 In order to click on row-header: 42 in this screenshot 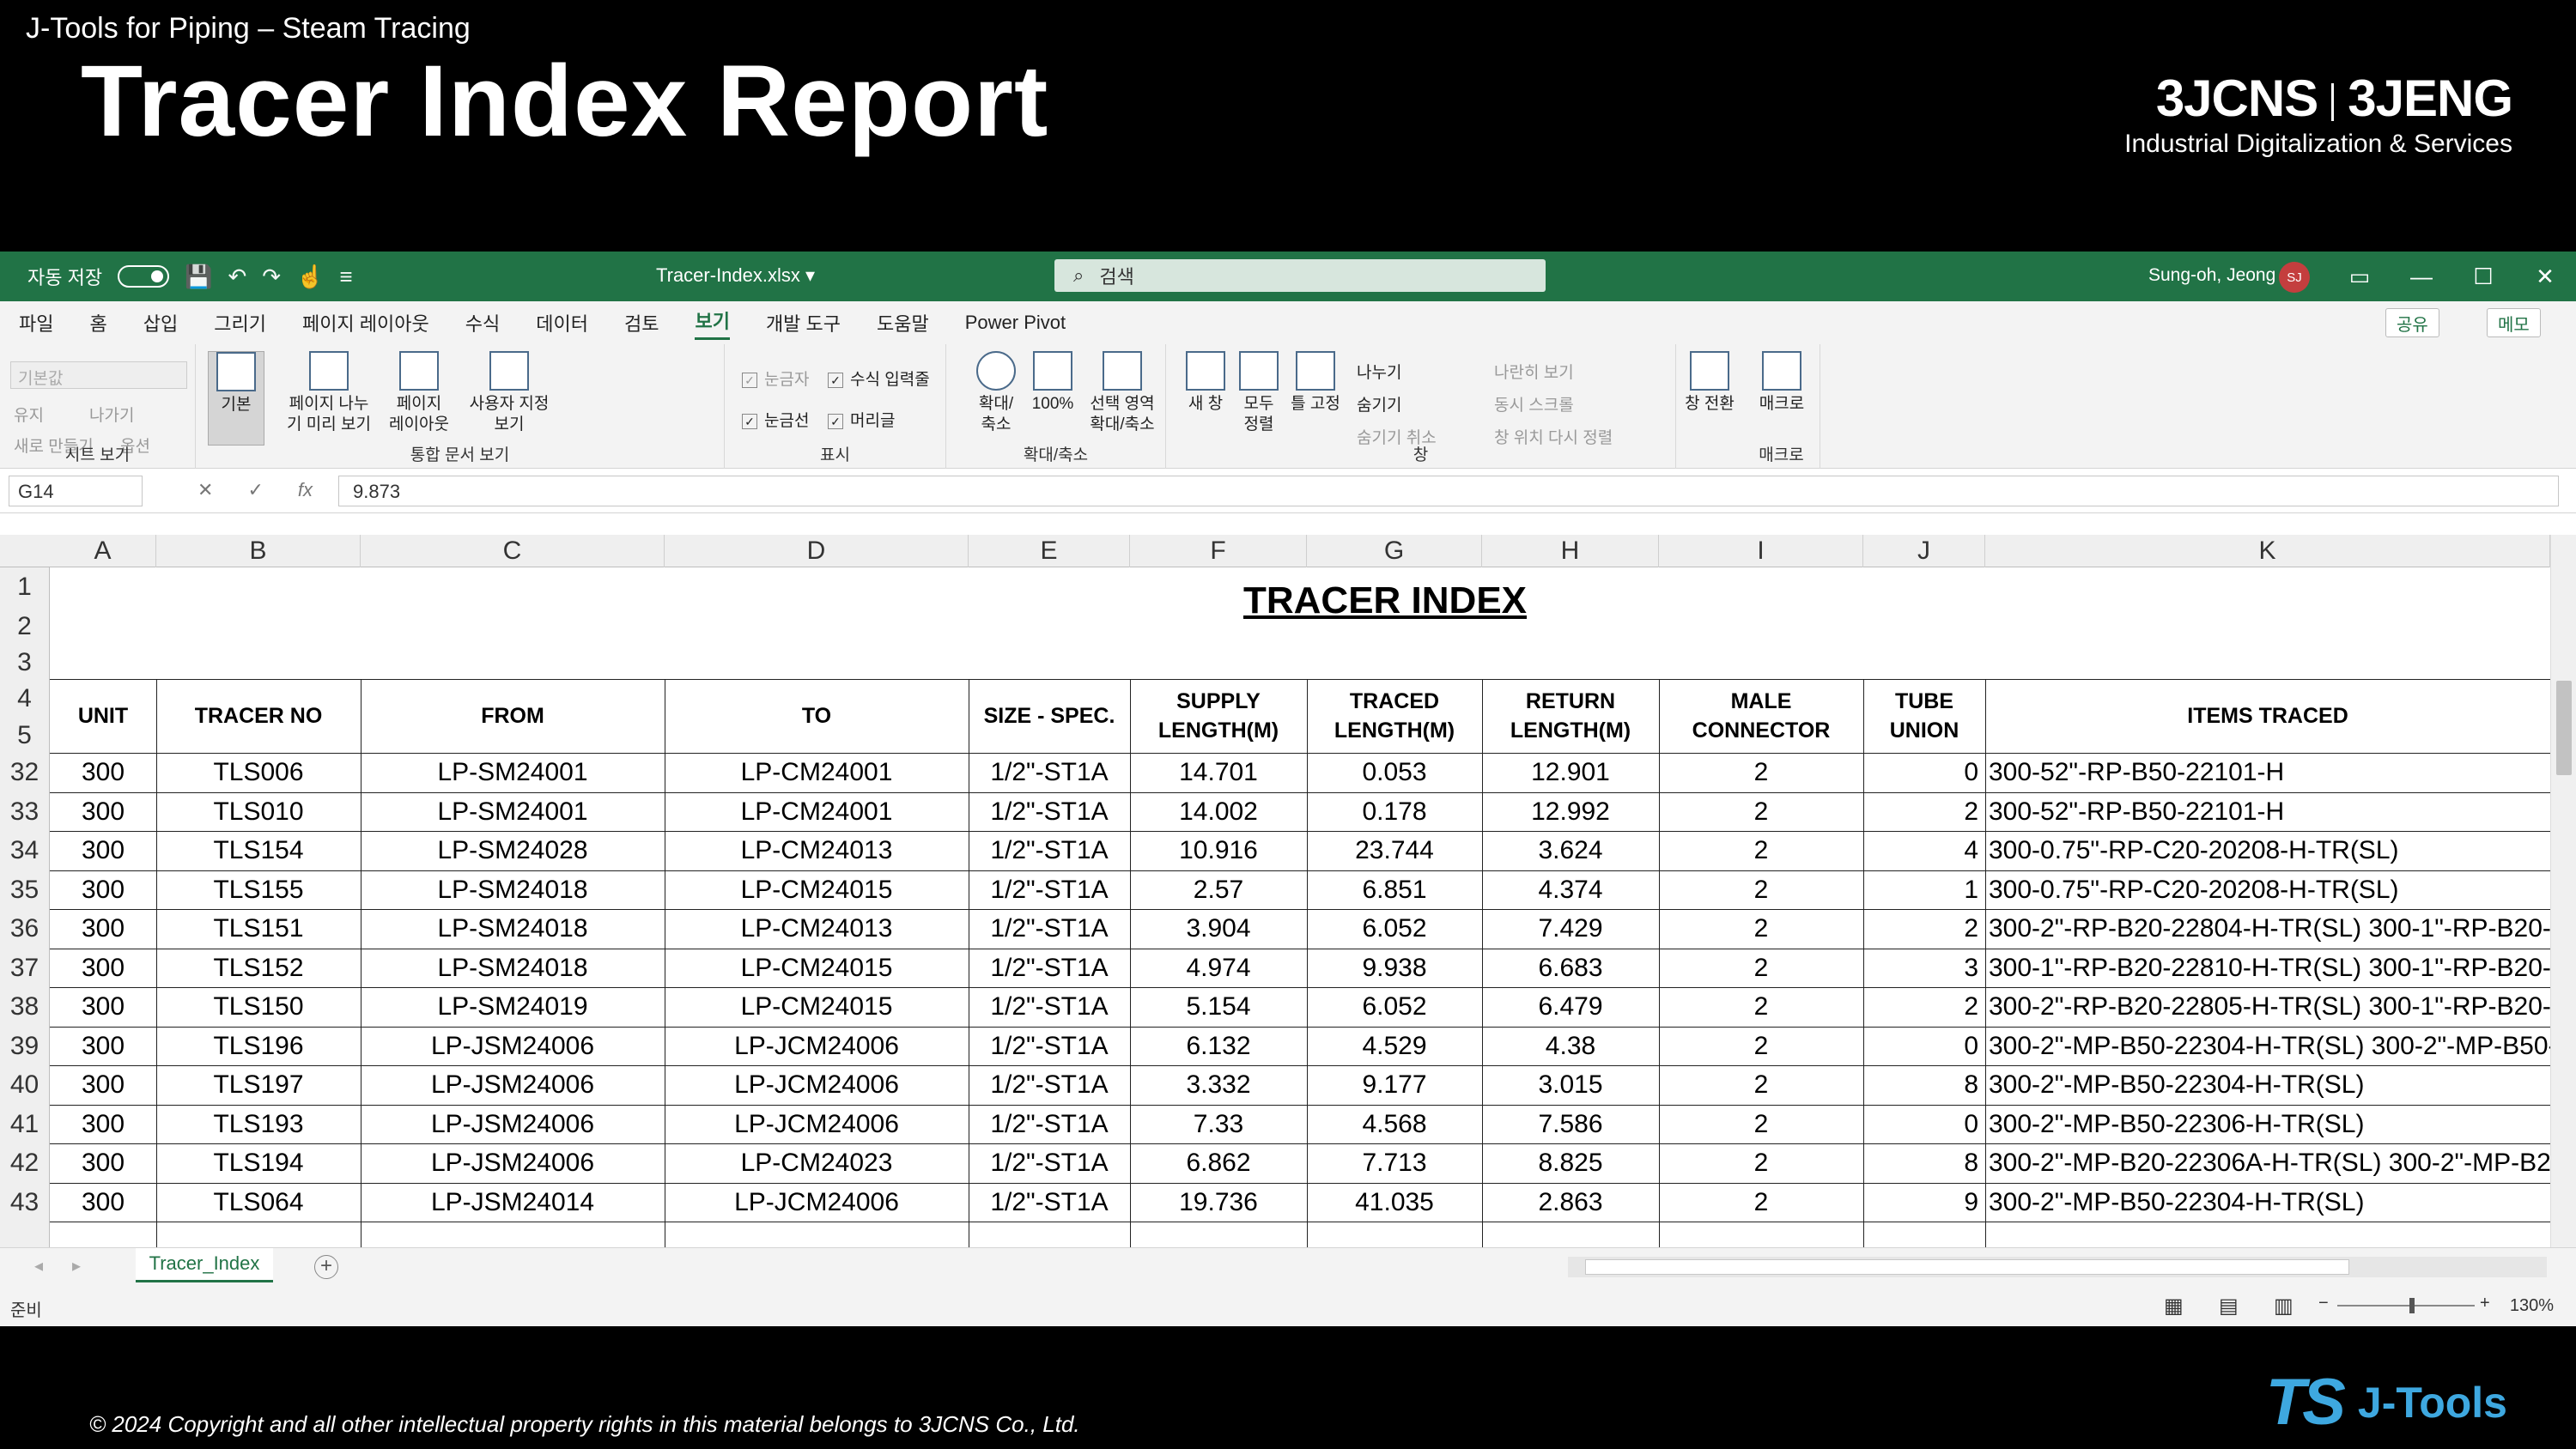, I will do `click(25, 1163)`.